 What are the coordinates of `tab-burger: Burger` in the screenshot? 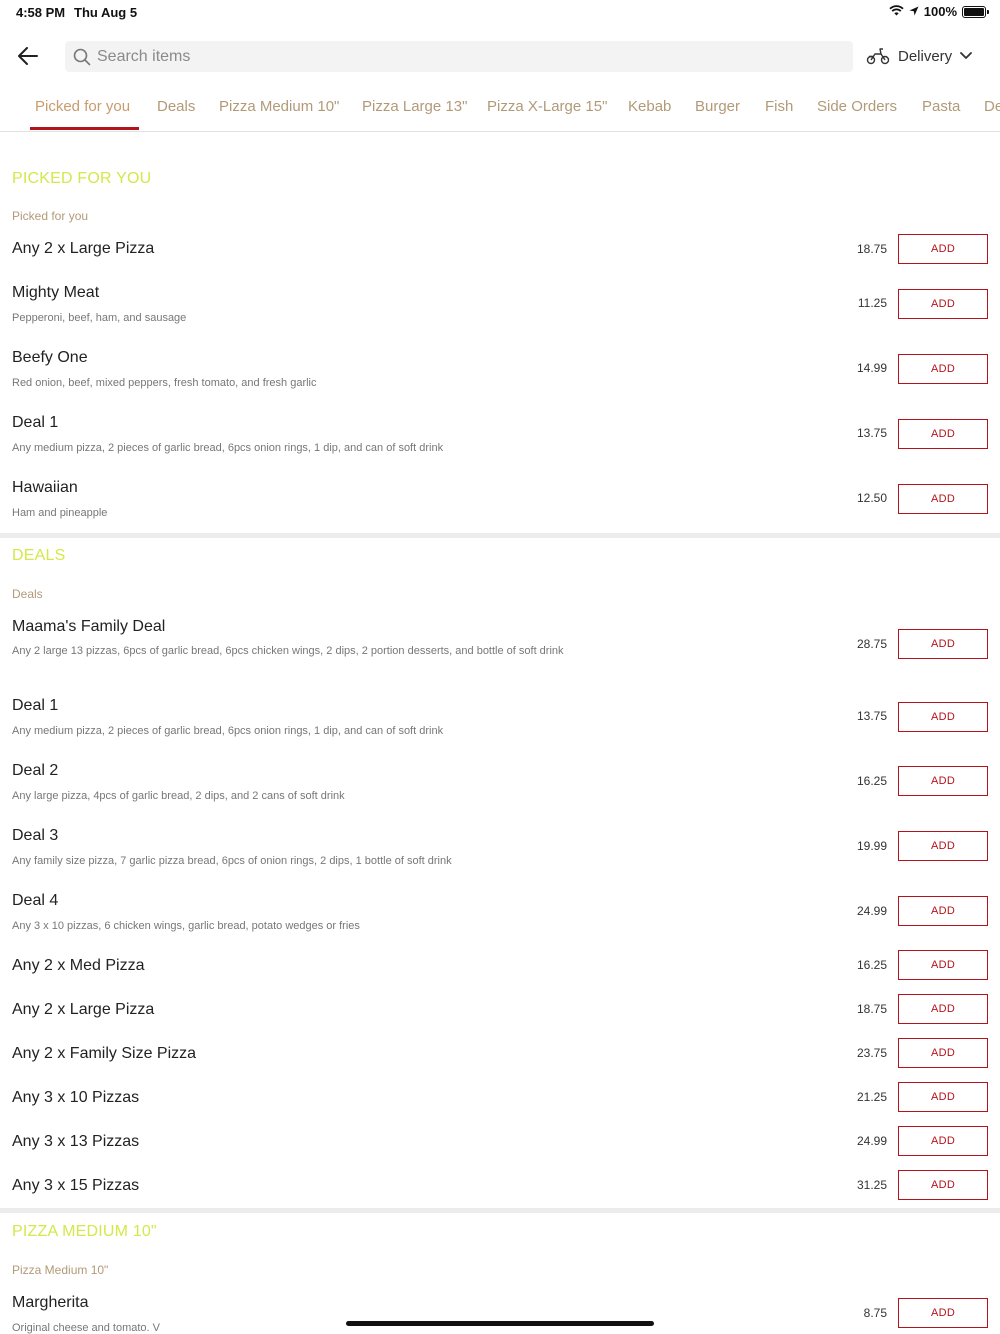 It's located at (717, 106).